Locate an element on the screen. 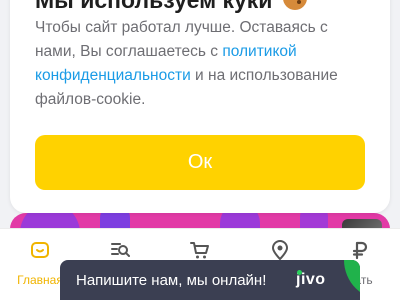 This screenshot has height=300, width=400. chat-widget: Напишите нам, мы онлайн! jivo is located at coordinates (210, 280).